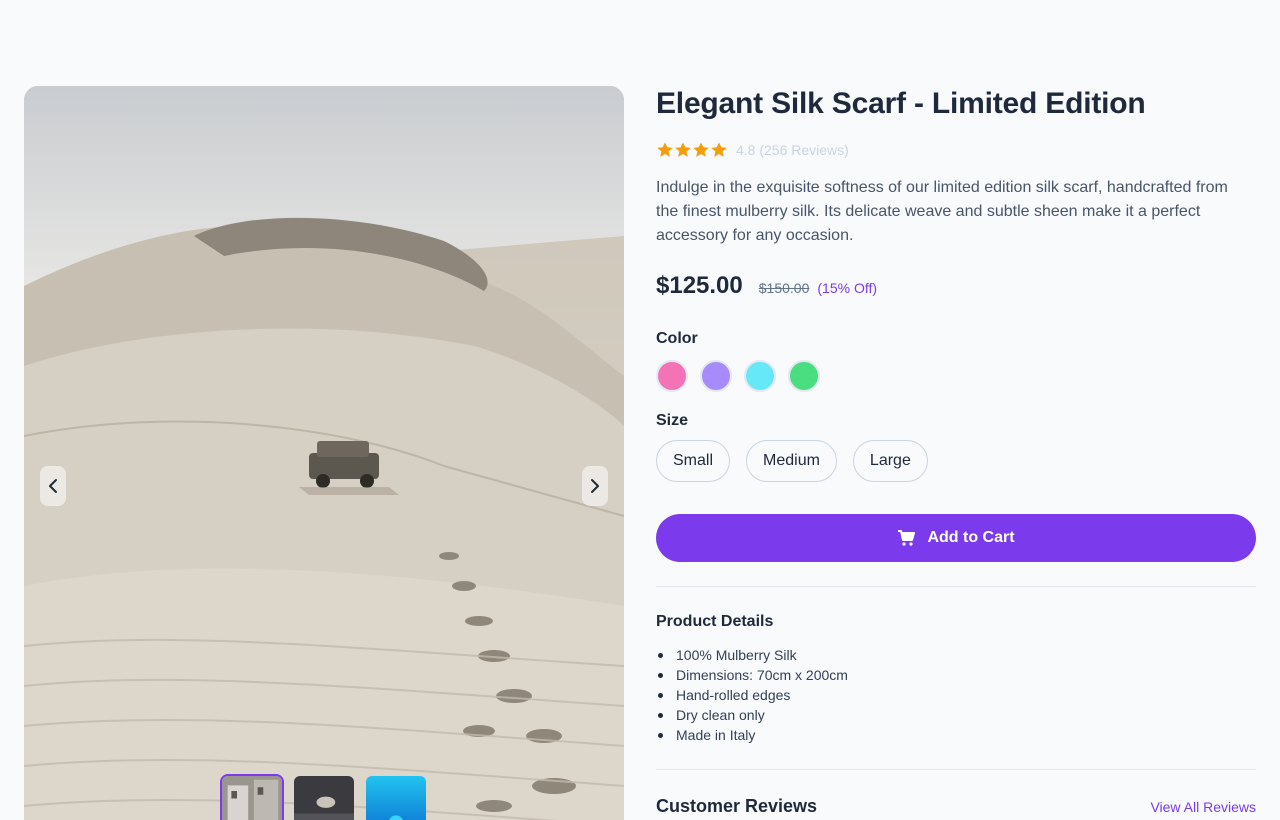 This screenshot has width=1280, height=820. I want to click on price-row: $125.00 $150.00 (15% Off), so click(956, 286).